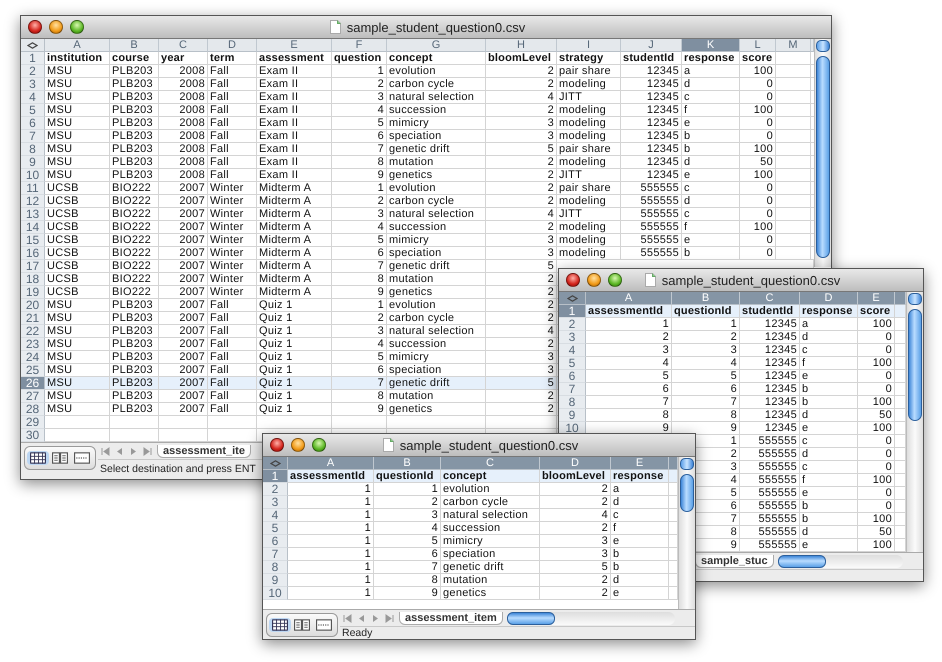 This screenshot has height=662, width=942. What do you see at coordinates (33, 370) in the screenshot?
I see `row-header: 25` at bounding box center [33, 370].